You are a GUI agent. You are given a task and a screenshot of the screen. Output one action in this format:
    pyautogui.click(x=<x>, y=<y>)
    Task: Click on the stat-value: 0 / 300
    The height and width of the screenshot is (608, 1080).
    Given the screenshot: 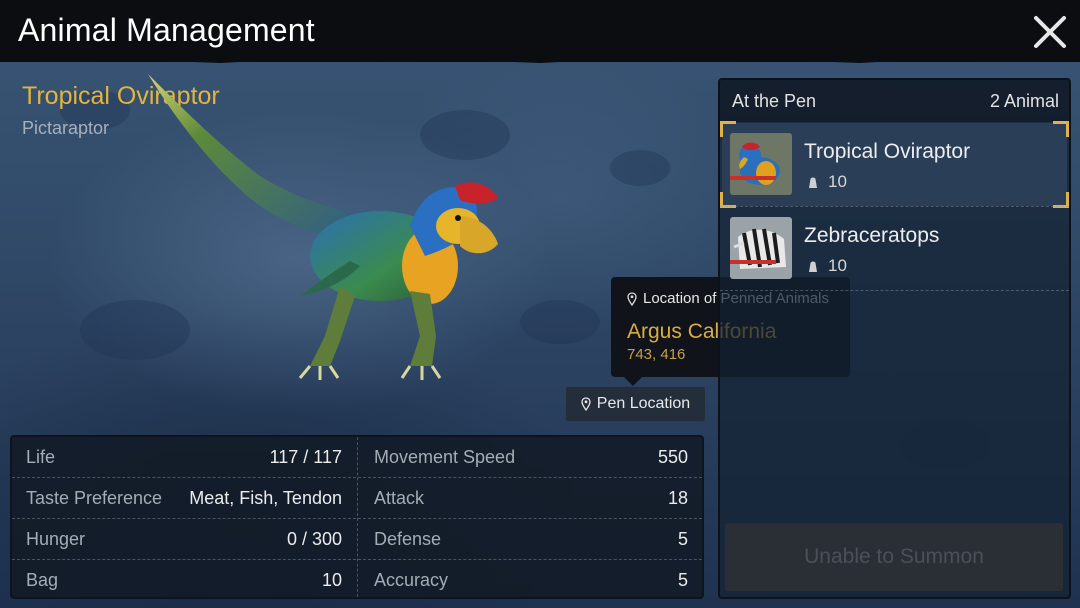 What is the action you would take?
    pyautogui.click(x=314, y=539)
    